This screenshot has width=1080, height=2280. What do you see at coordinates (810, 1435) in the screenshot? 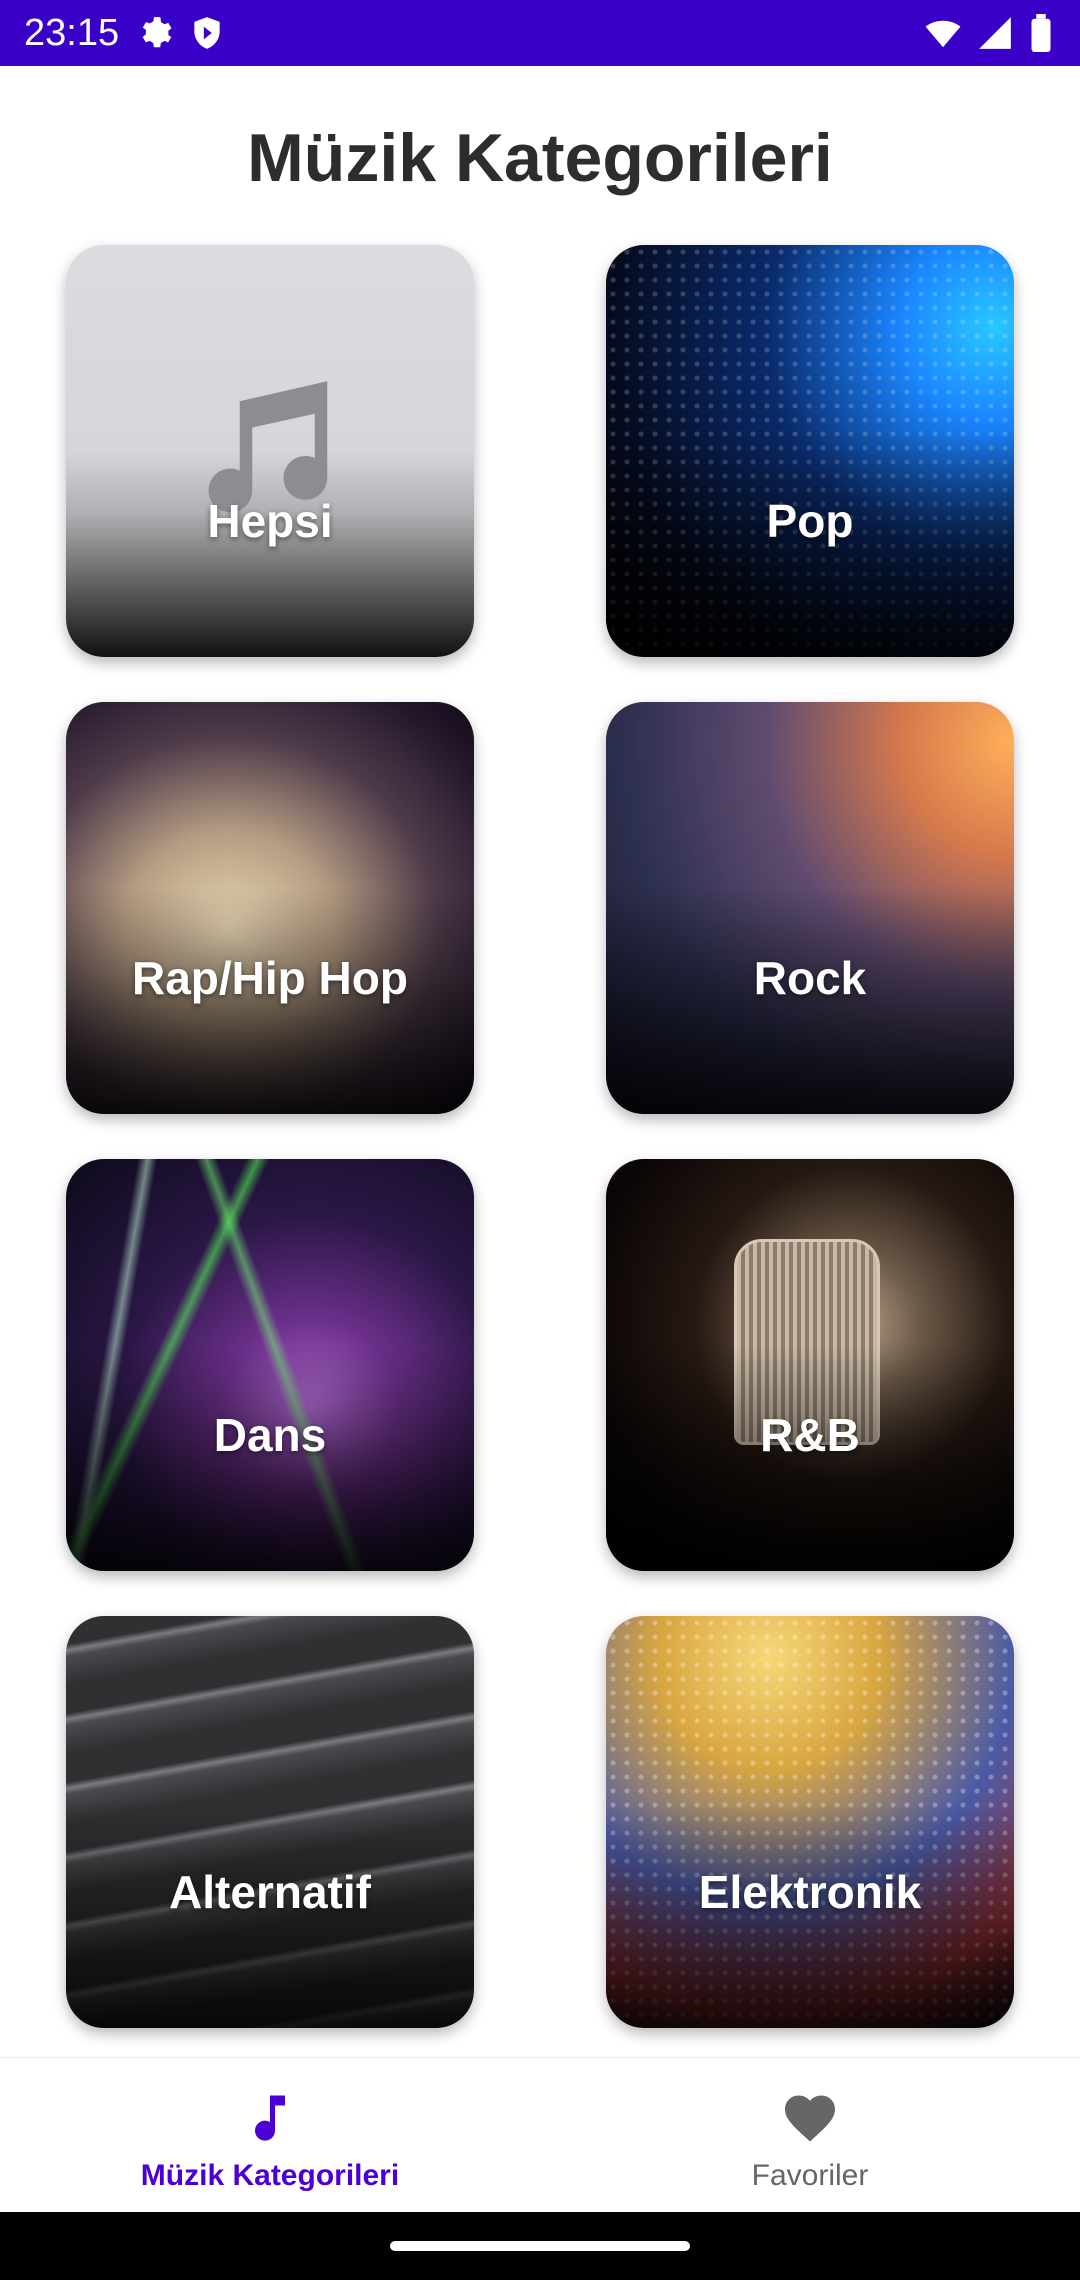
I see `category-label: R&B` at bounding box center [810, 1435].